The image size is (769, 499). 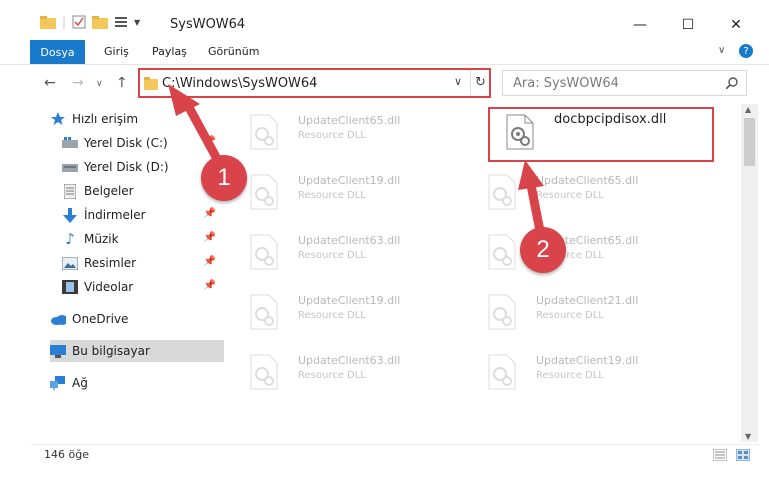 What do you see at coordinates (70, 215) in the screenshot?
I see `download-icon` at bounding box center [70, 215].